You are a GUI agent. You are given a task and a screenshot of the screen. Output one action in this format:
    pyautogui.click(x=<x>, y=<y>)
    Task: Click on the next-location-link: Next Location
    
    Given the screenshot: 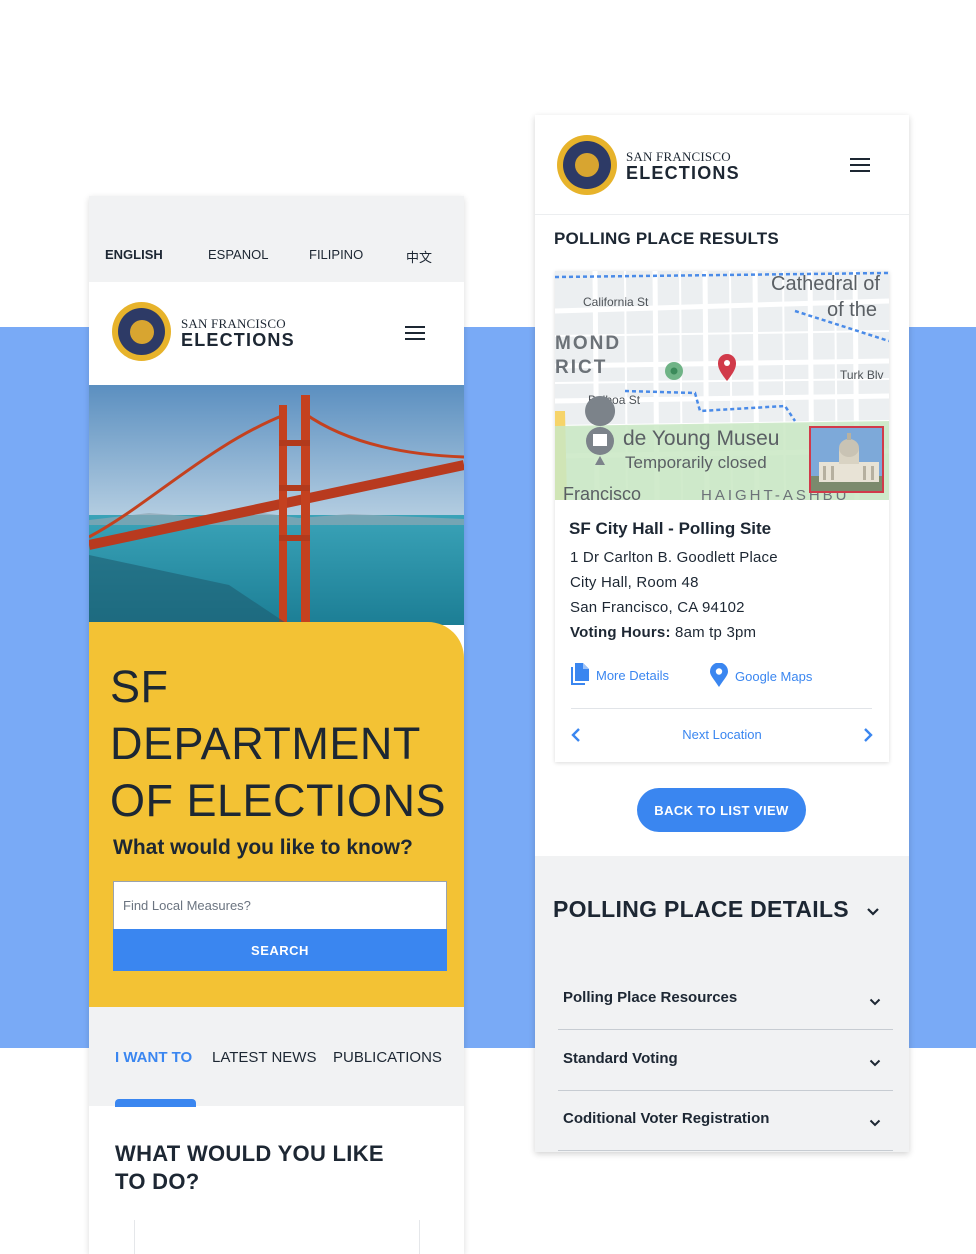 What is the action you would take?
    pyautogui.click(x=722, y=734)
    